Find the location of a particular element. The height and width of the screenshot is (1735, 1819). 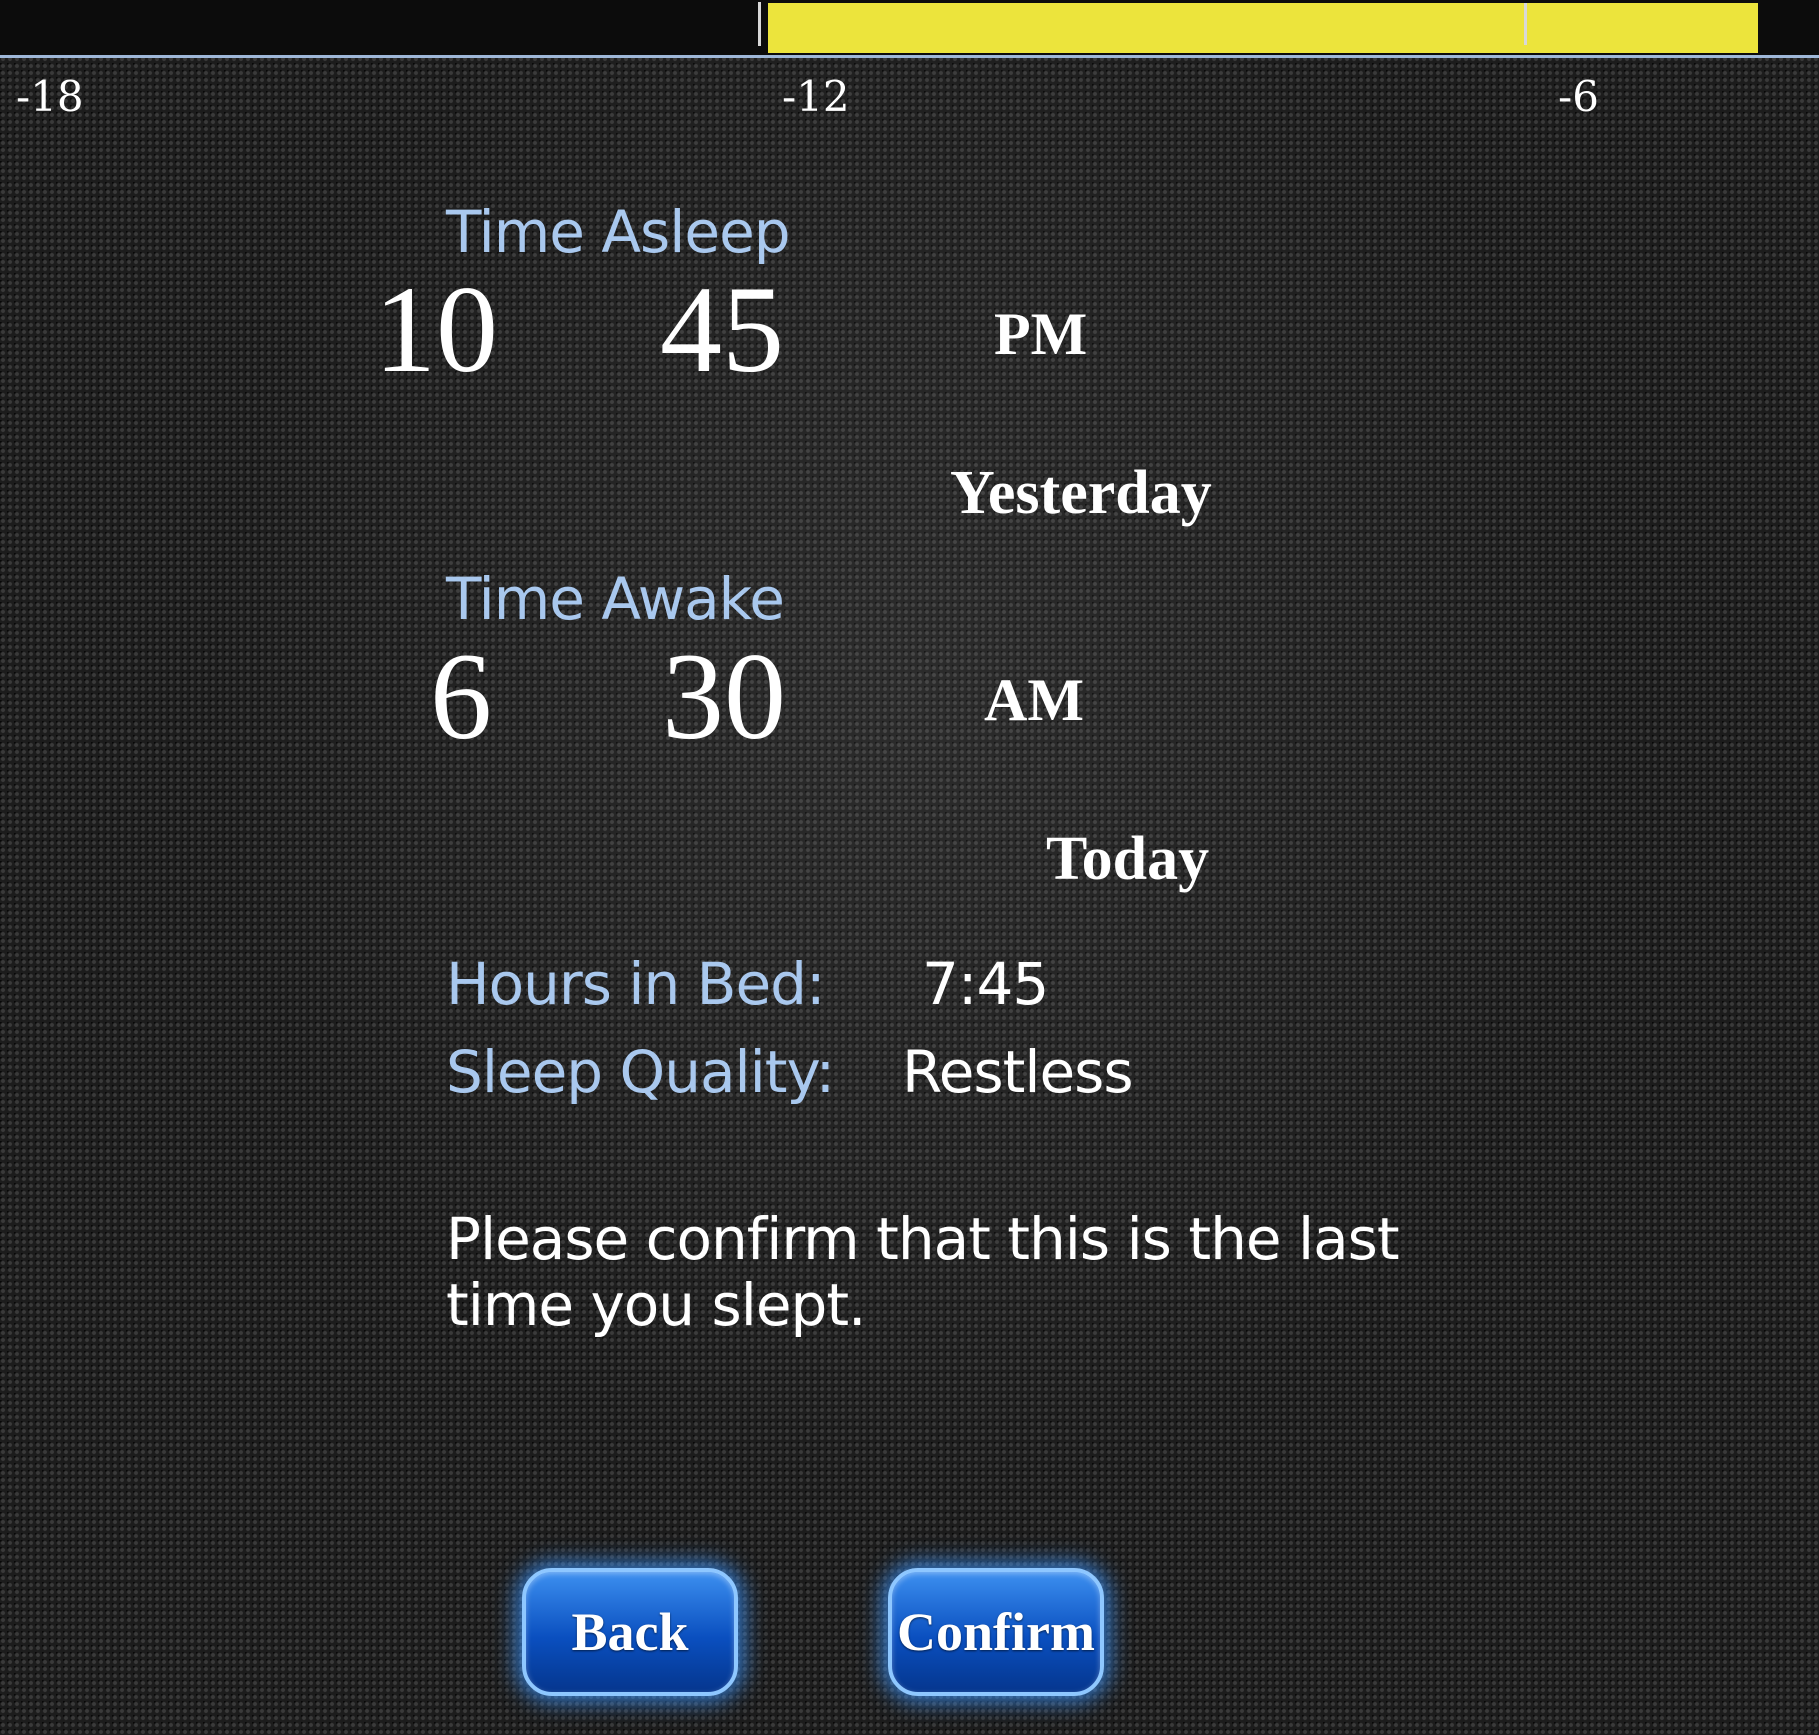

hours-in-bed-value: 7:45 is located at coordinates (985, 984).